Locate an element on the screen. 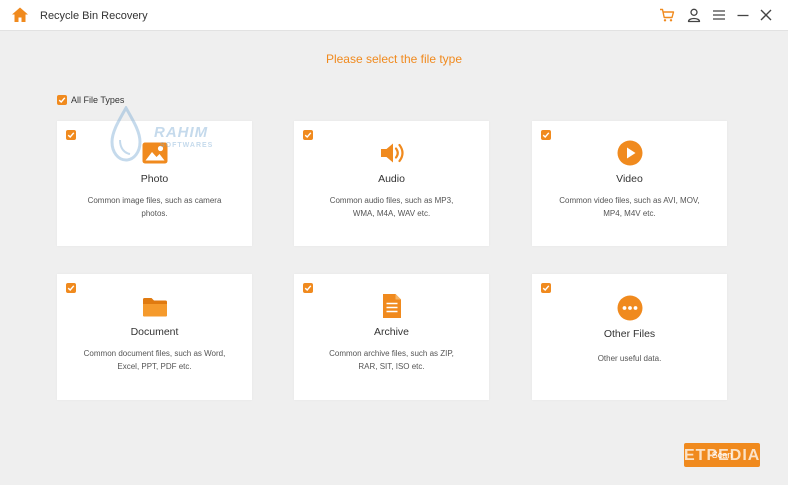 This screenshot has width=788, height=485. checkbox-checked-icon is located at coordinates (62, 99).